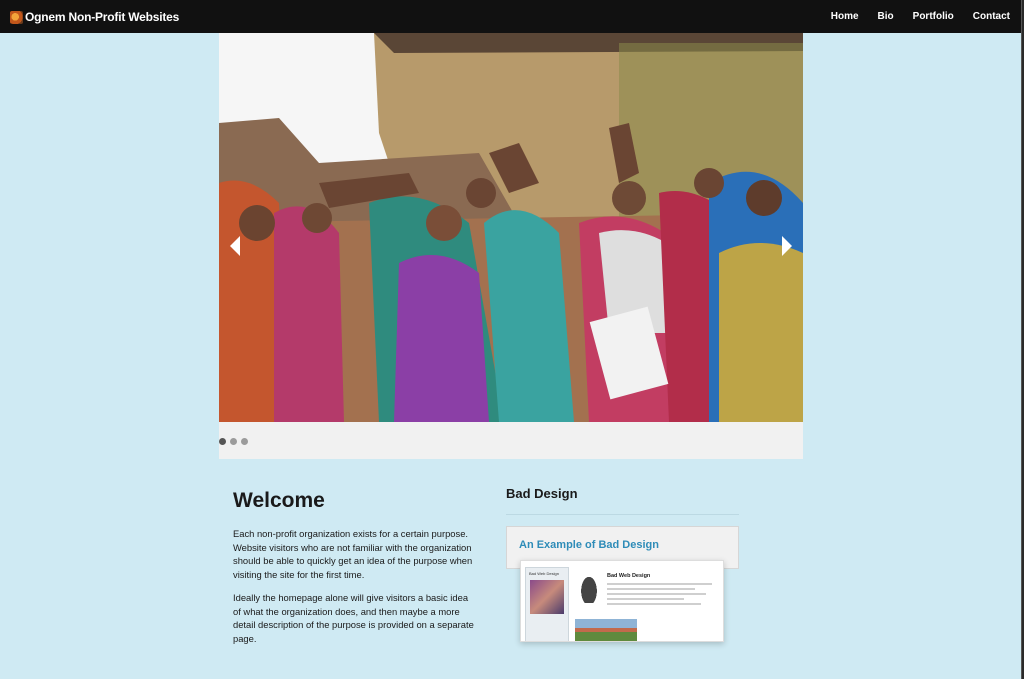 This screenshot has width=1024, height=679. What do you see at coordinates (662, 595) in the screenshot?
I see `thumbnail-text-lines` at bounding box center [662, 595].